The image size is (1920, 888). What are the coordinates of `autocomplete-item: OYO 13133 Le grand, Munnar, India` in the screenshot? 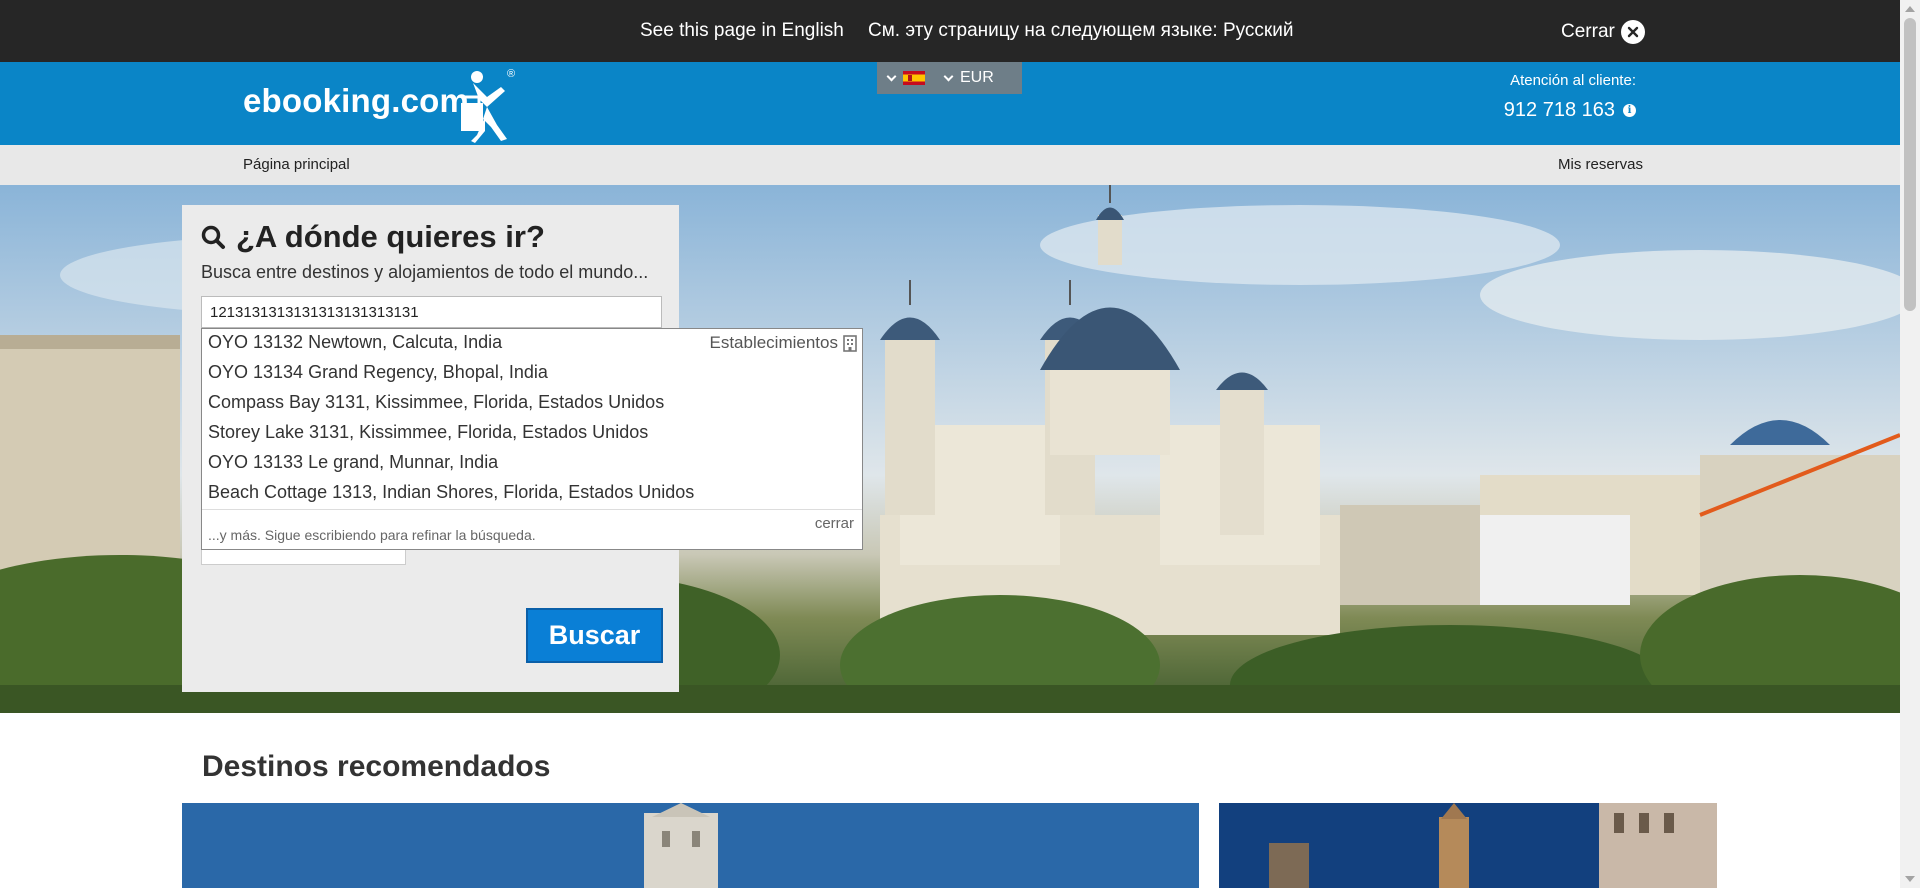 It's located at (353, 462).